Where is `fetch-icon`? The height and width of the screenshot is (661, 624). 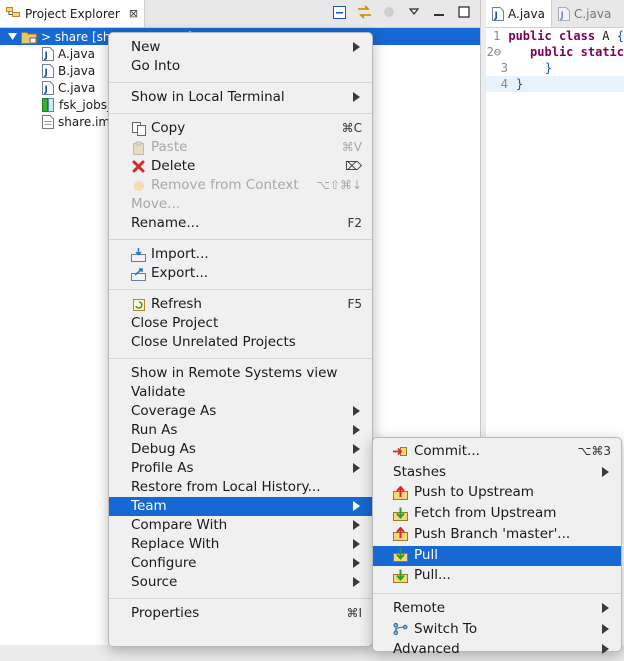
fetch-icon is located at coordinates (400, 513).